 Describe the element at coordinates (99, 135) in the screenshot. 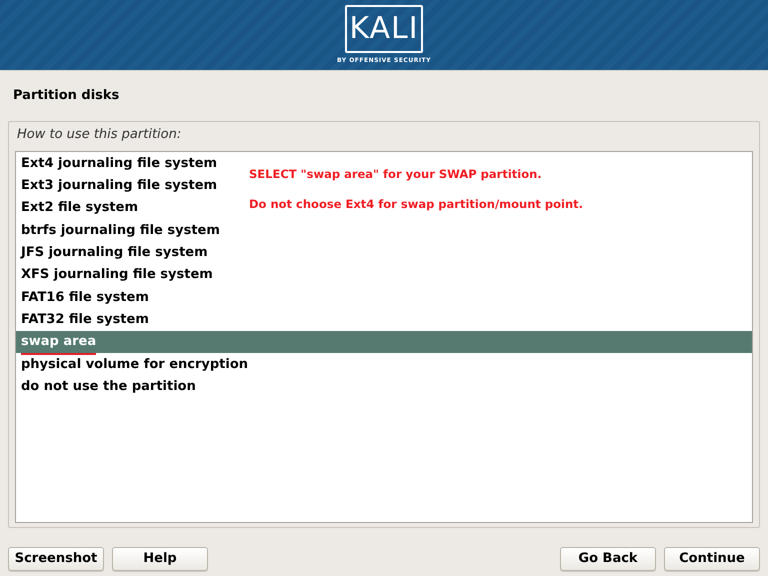

I see `question-label: How to use this partition:` at that location.